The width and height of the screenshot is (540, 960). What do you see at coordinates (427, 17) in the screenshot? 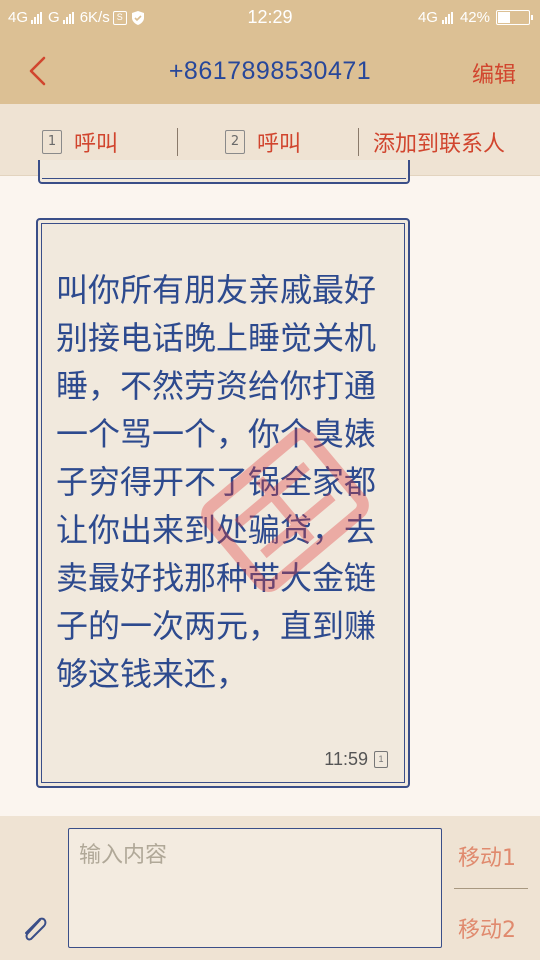
I see `network-type-3: 4G` at bounding box center [427, 17].